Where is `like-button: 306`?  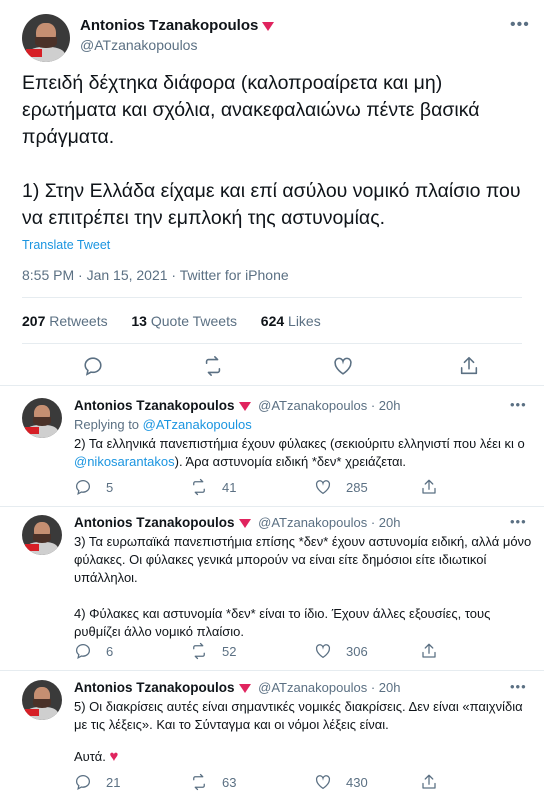
like-button: 306 is located at coordinates (341, 651).